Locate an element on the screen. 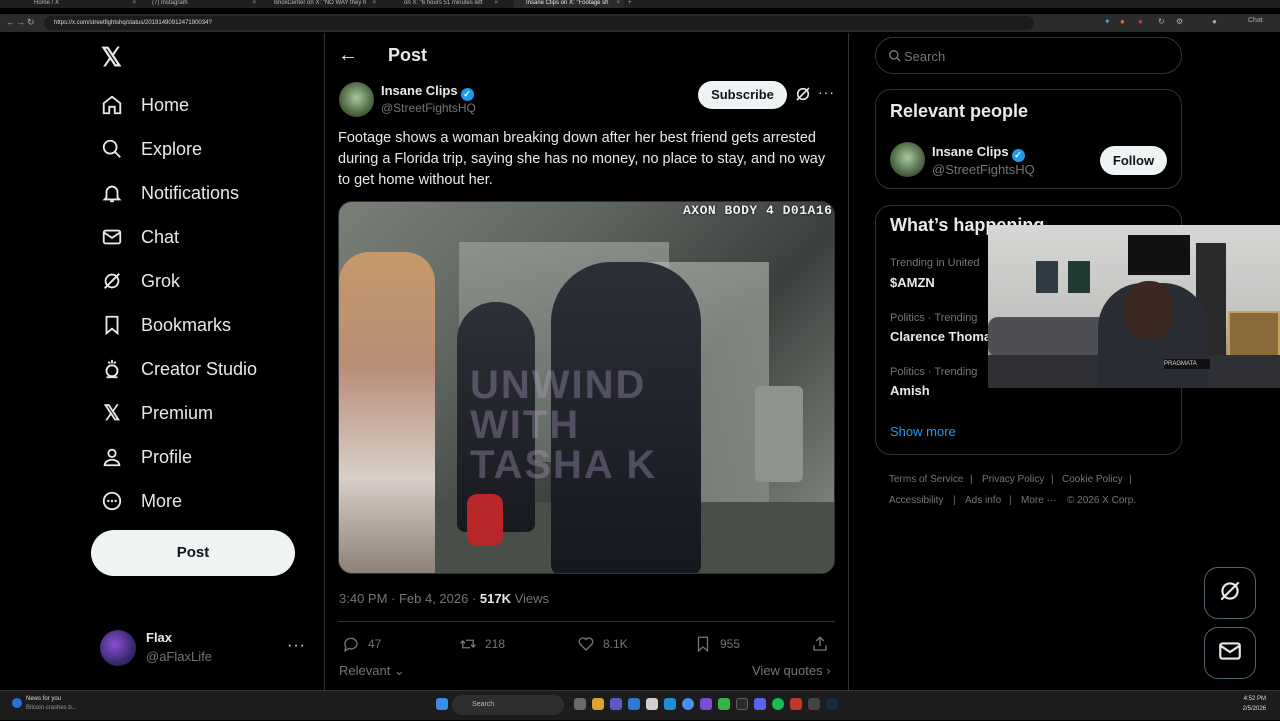 The height and width of the screenshot is (721, 1280). back-arrow-icon: ← is located at coordinates (348, 55).